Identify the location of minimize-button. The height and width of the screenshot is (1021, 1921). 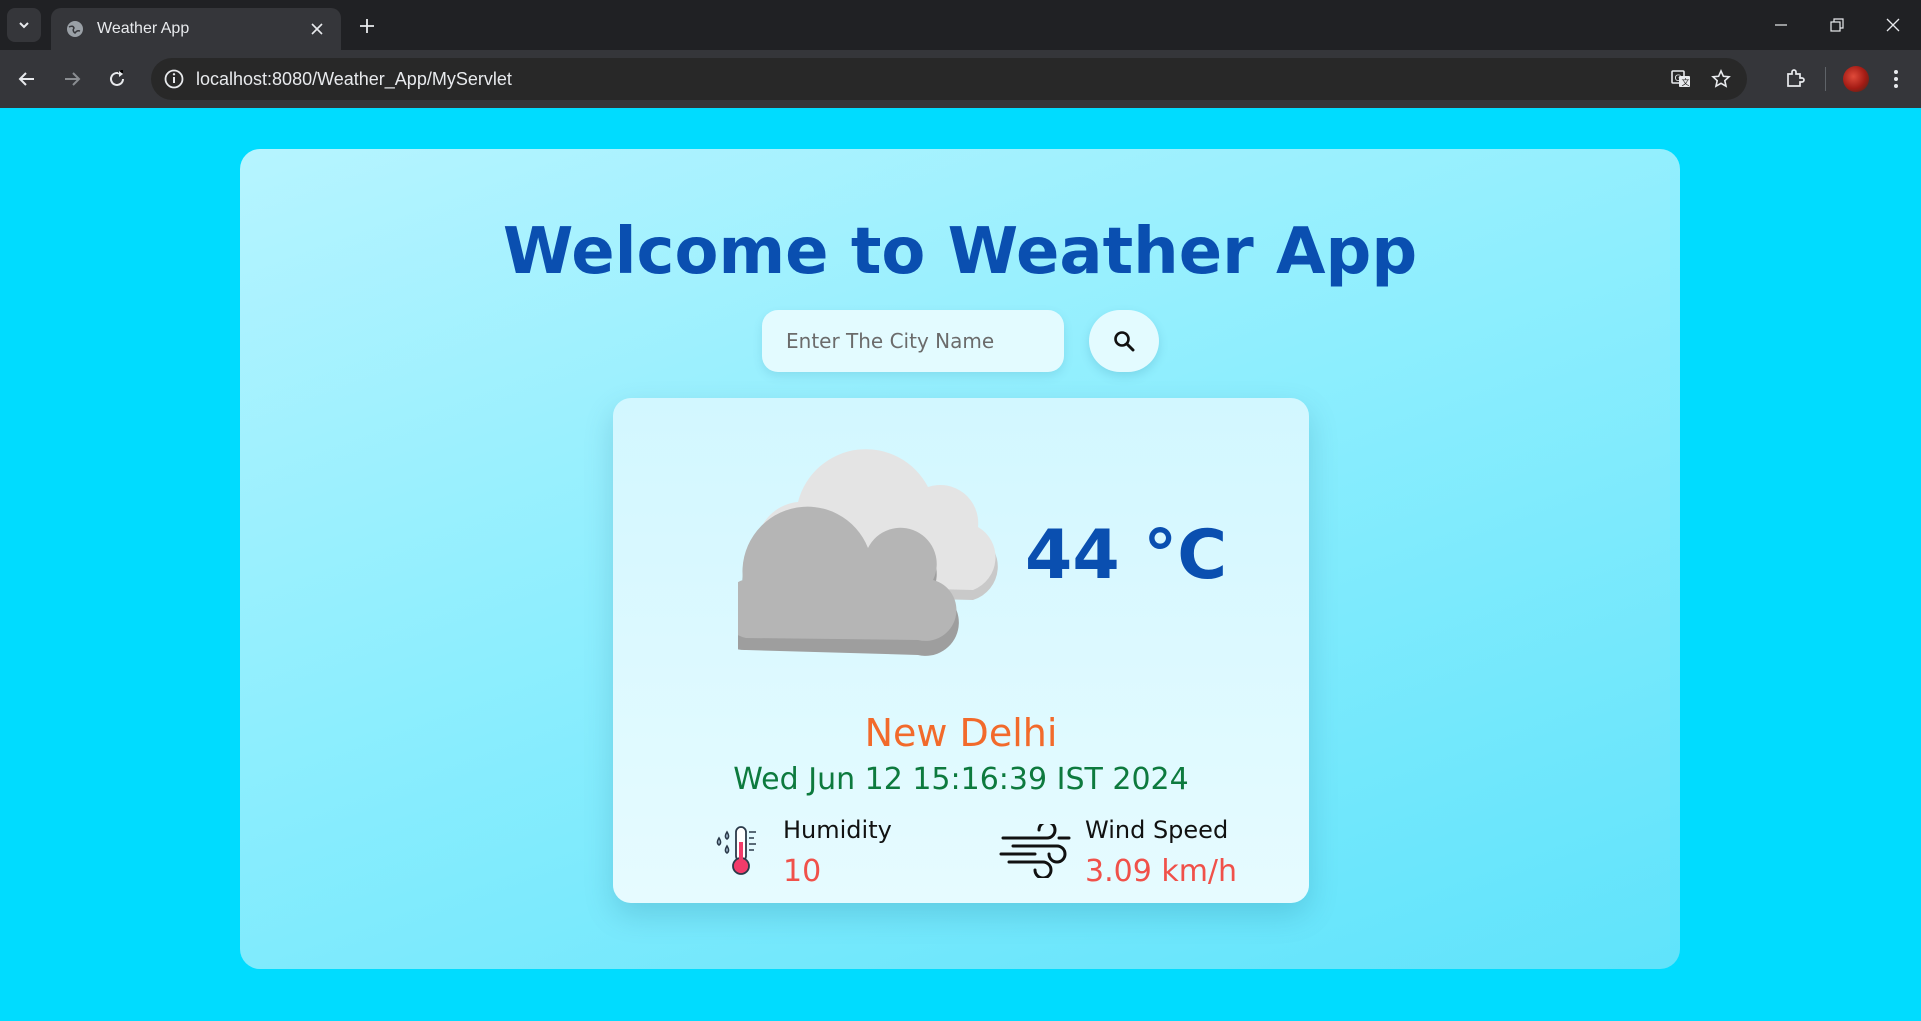
(1781, 25).